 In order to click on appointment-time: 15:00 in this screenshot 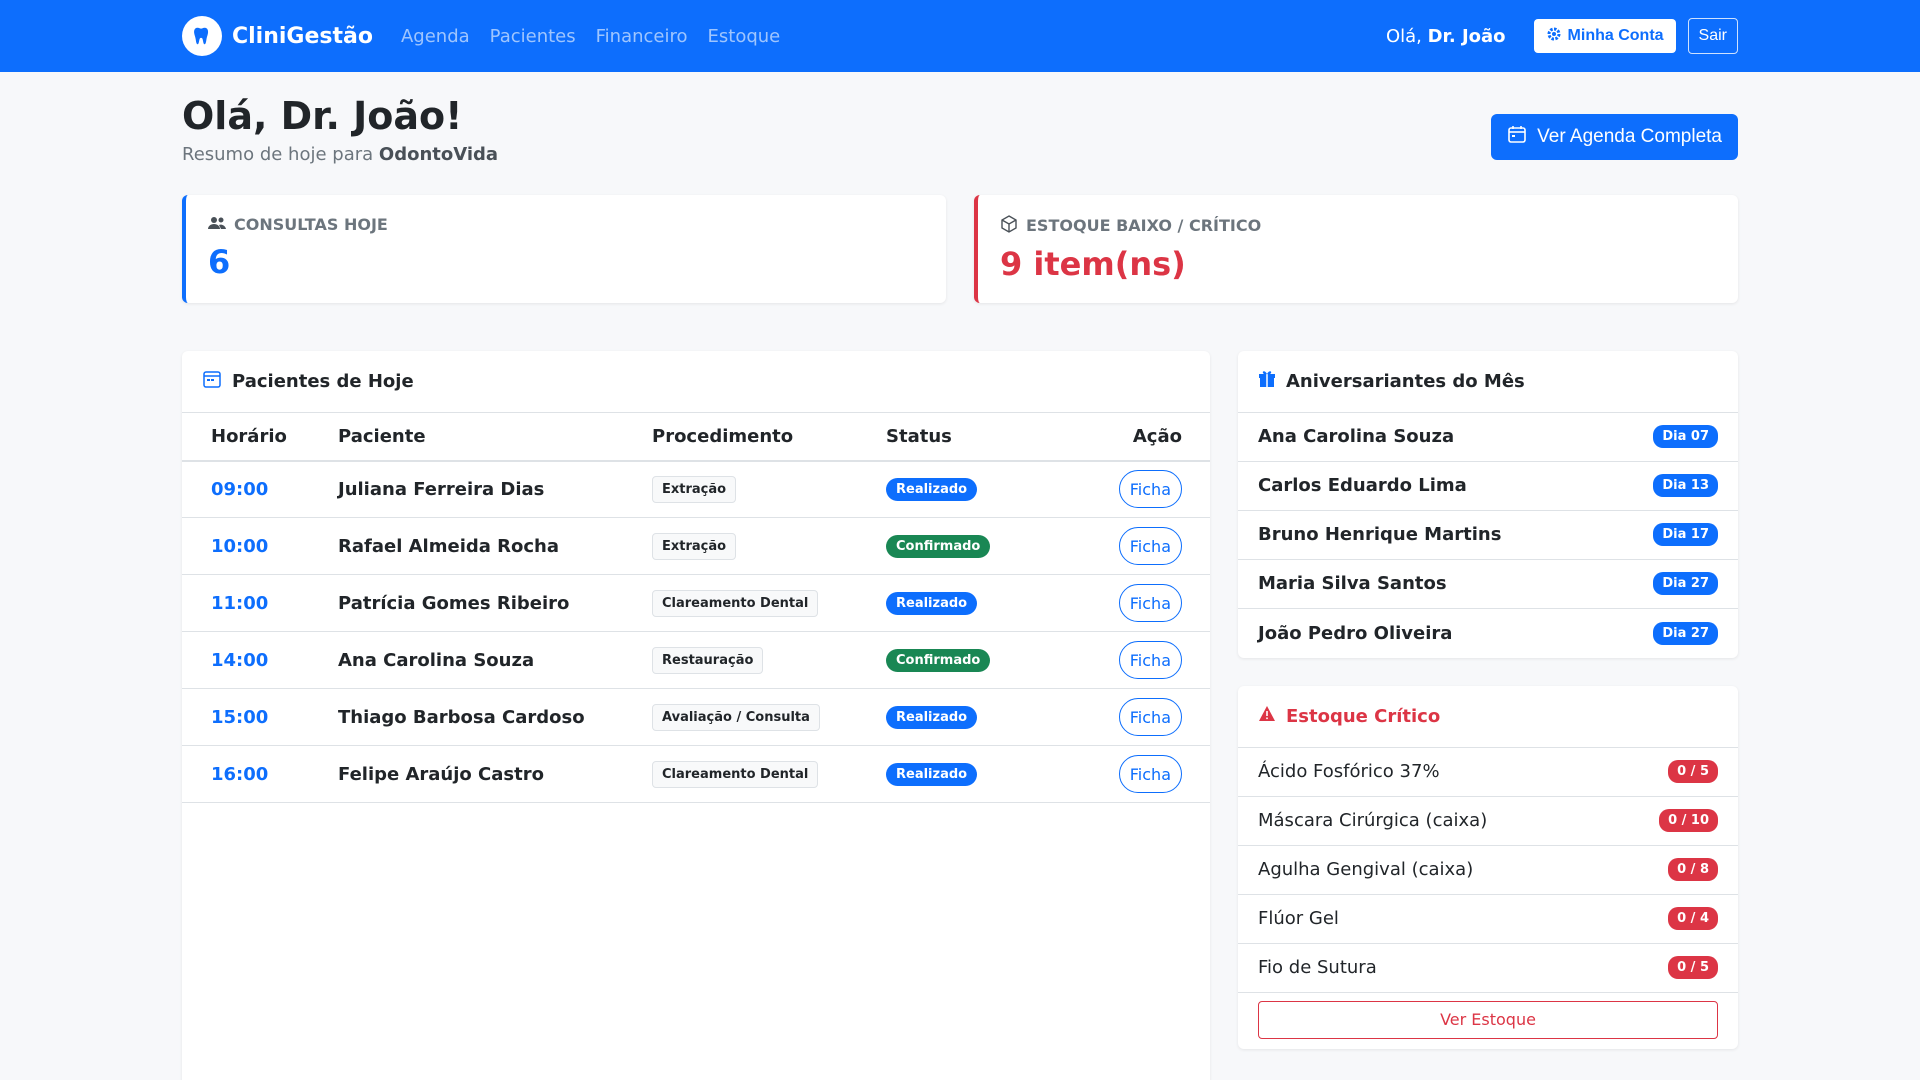, I will do `click(255, 717)`.